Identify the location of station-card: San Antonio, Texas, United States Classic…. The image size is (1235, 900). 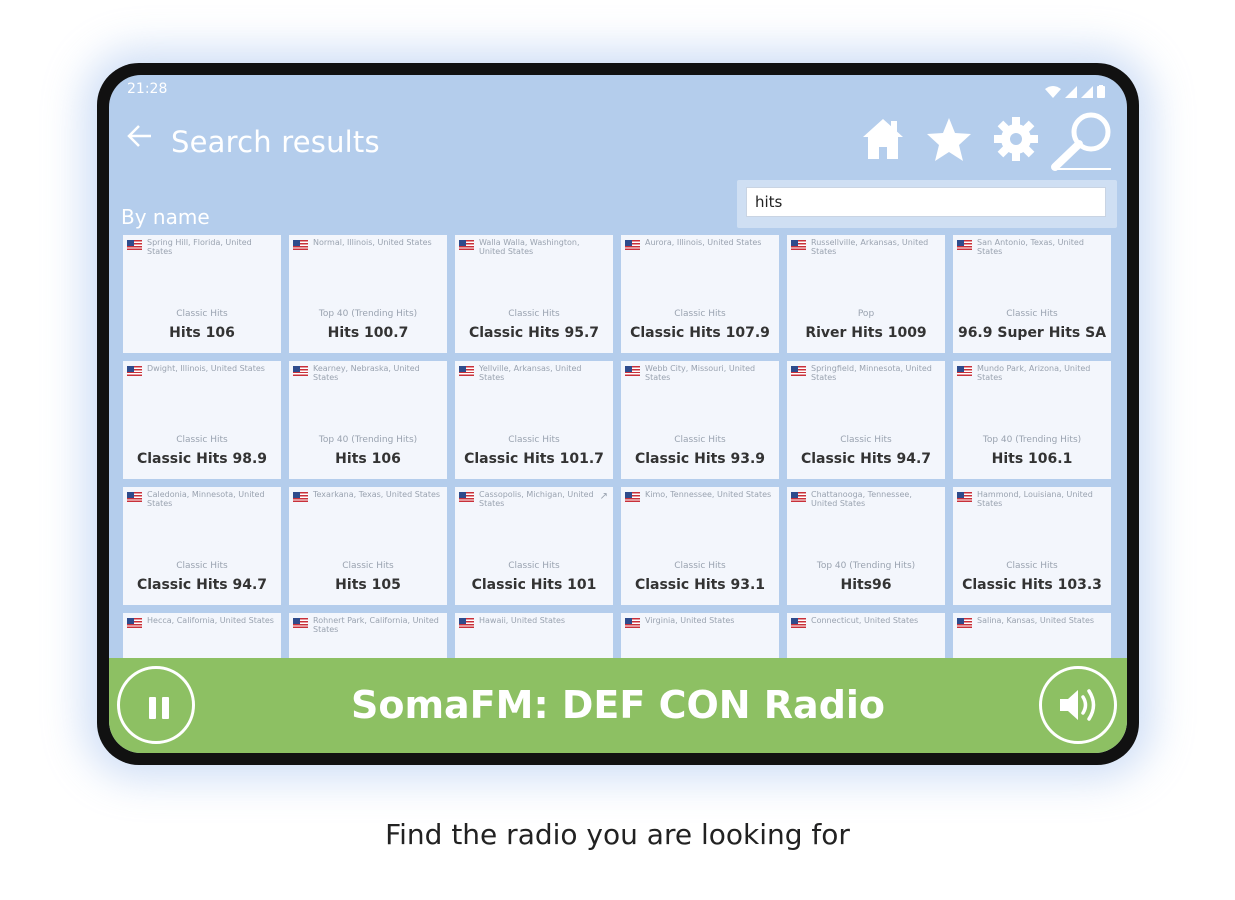
(1032, 294).